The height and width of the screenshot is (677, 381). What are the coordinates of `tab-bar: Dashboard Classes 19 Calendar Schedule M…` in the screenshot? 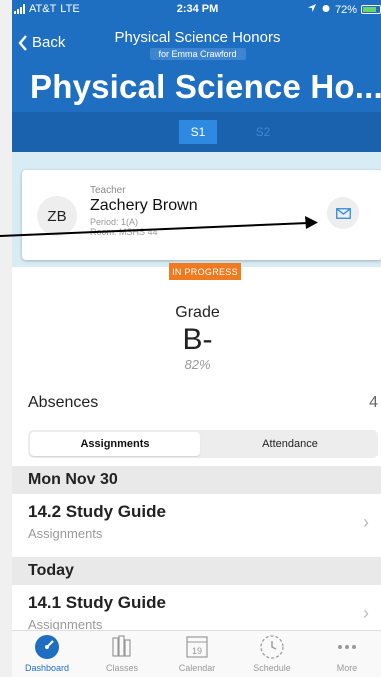 It's located at (196, 653).